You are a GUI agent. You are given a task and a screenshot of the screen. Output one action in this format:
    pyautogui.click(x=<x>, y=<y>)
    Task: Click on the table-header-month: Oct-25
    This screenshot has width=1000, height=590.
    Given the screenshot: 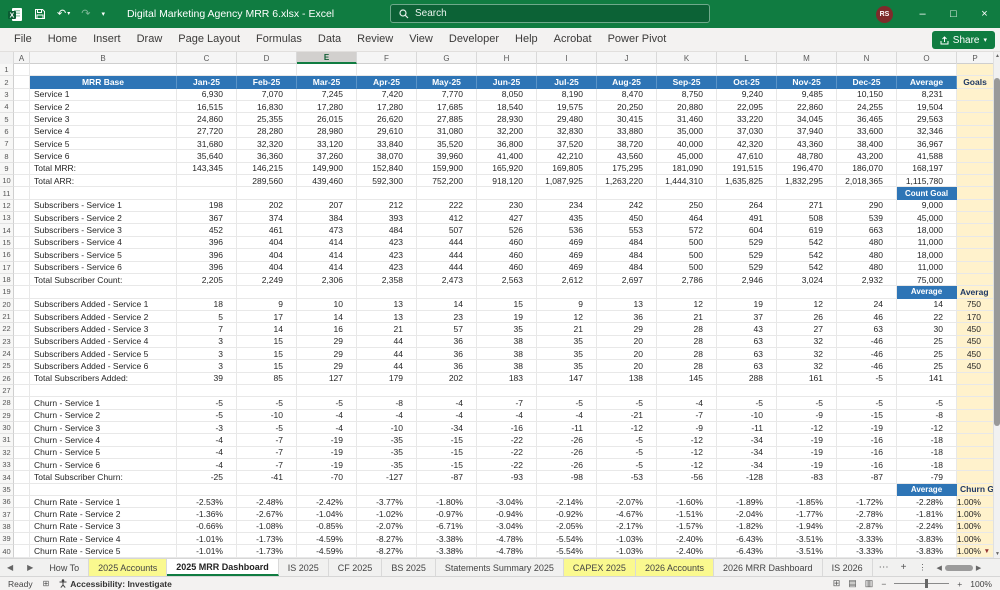 What is the action you would take?
    pyautogui.click(x=747, y=82)
    